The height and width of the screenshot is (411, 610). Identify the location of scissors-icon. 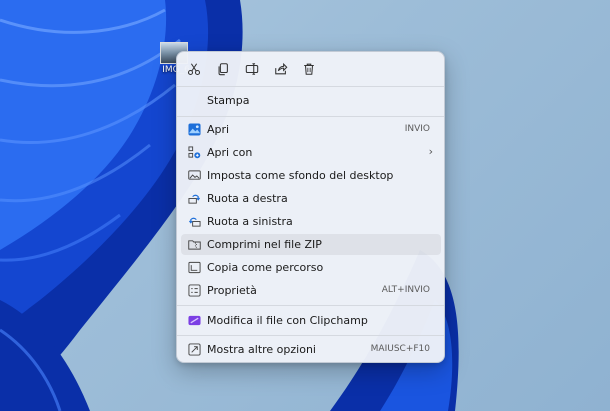
(194, 69).